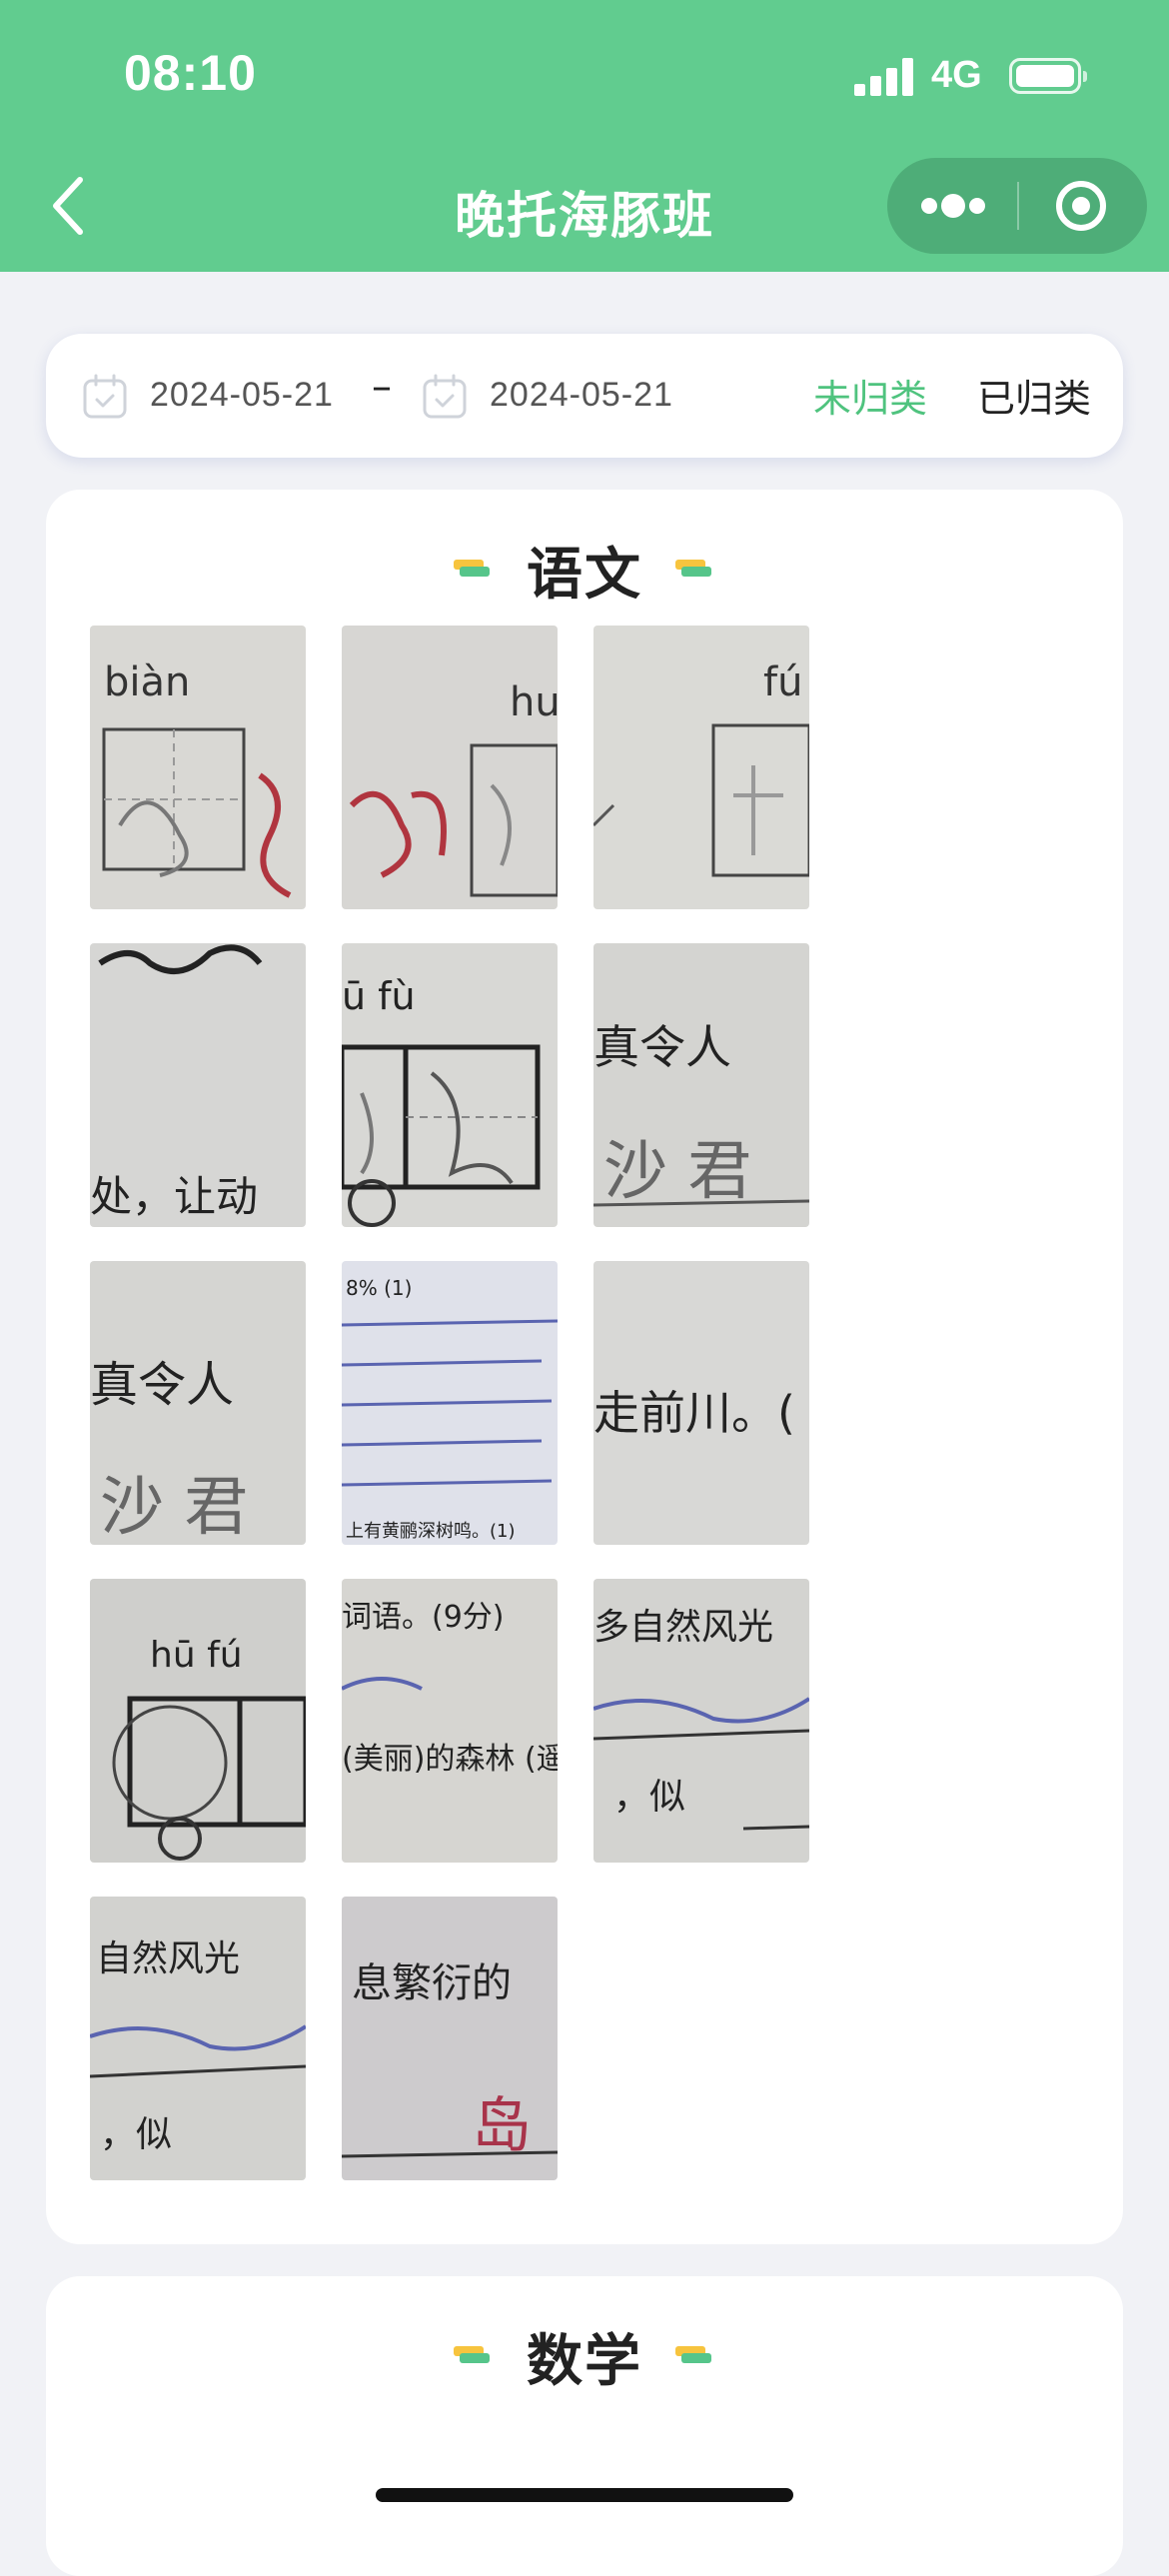 The height and width of the screenshot is (2576, 1169). I want to click on section-header: 数学, so click(584, 2355).